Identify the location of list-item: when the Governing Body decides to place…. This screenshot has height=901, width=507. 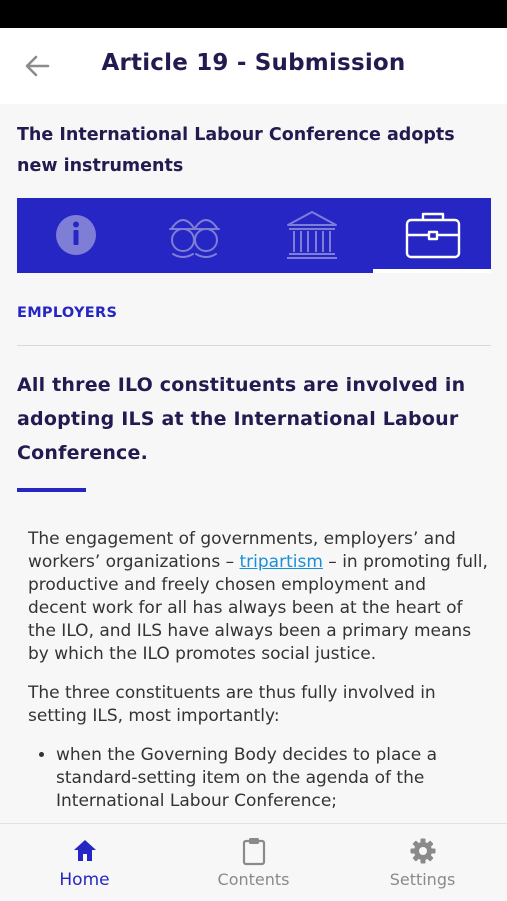
(272, 776).